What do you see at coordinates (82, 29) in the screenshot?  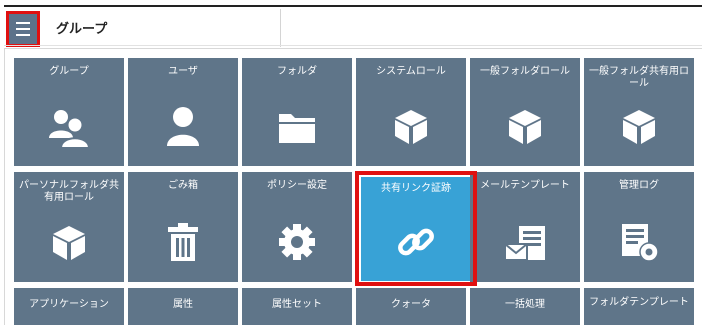 I see `page-title: グループ` at bounding box center [82, 29].